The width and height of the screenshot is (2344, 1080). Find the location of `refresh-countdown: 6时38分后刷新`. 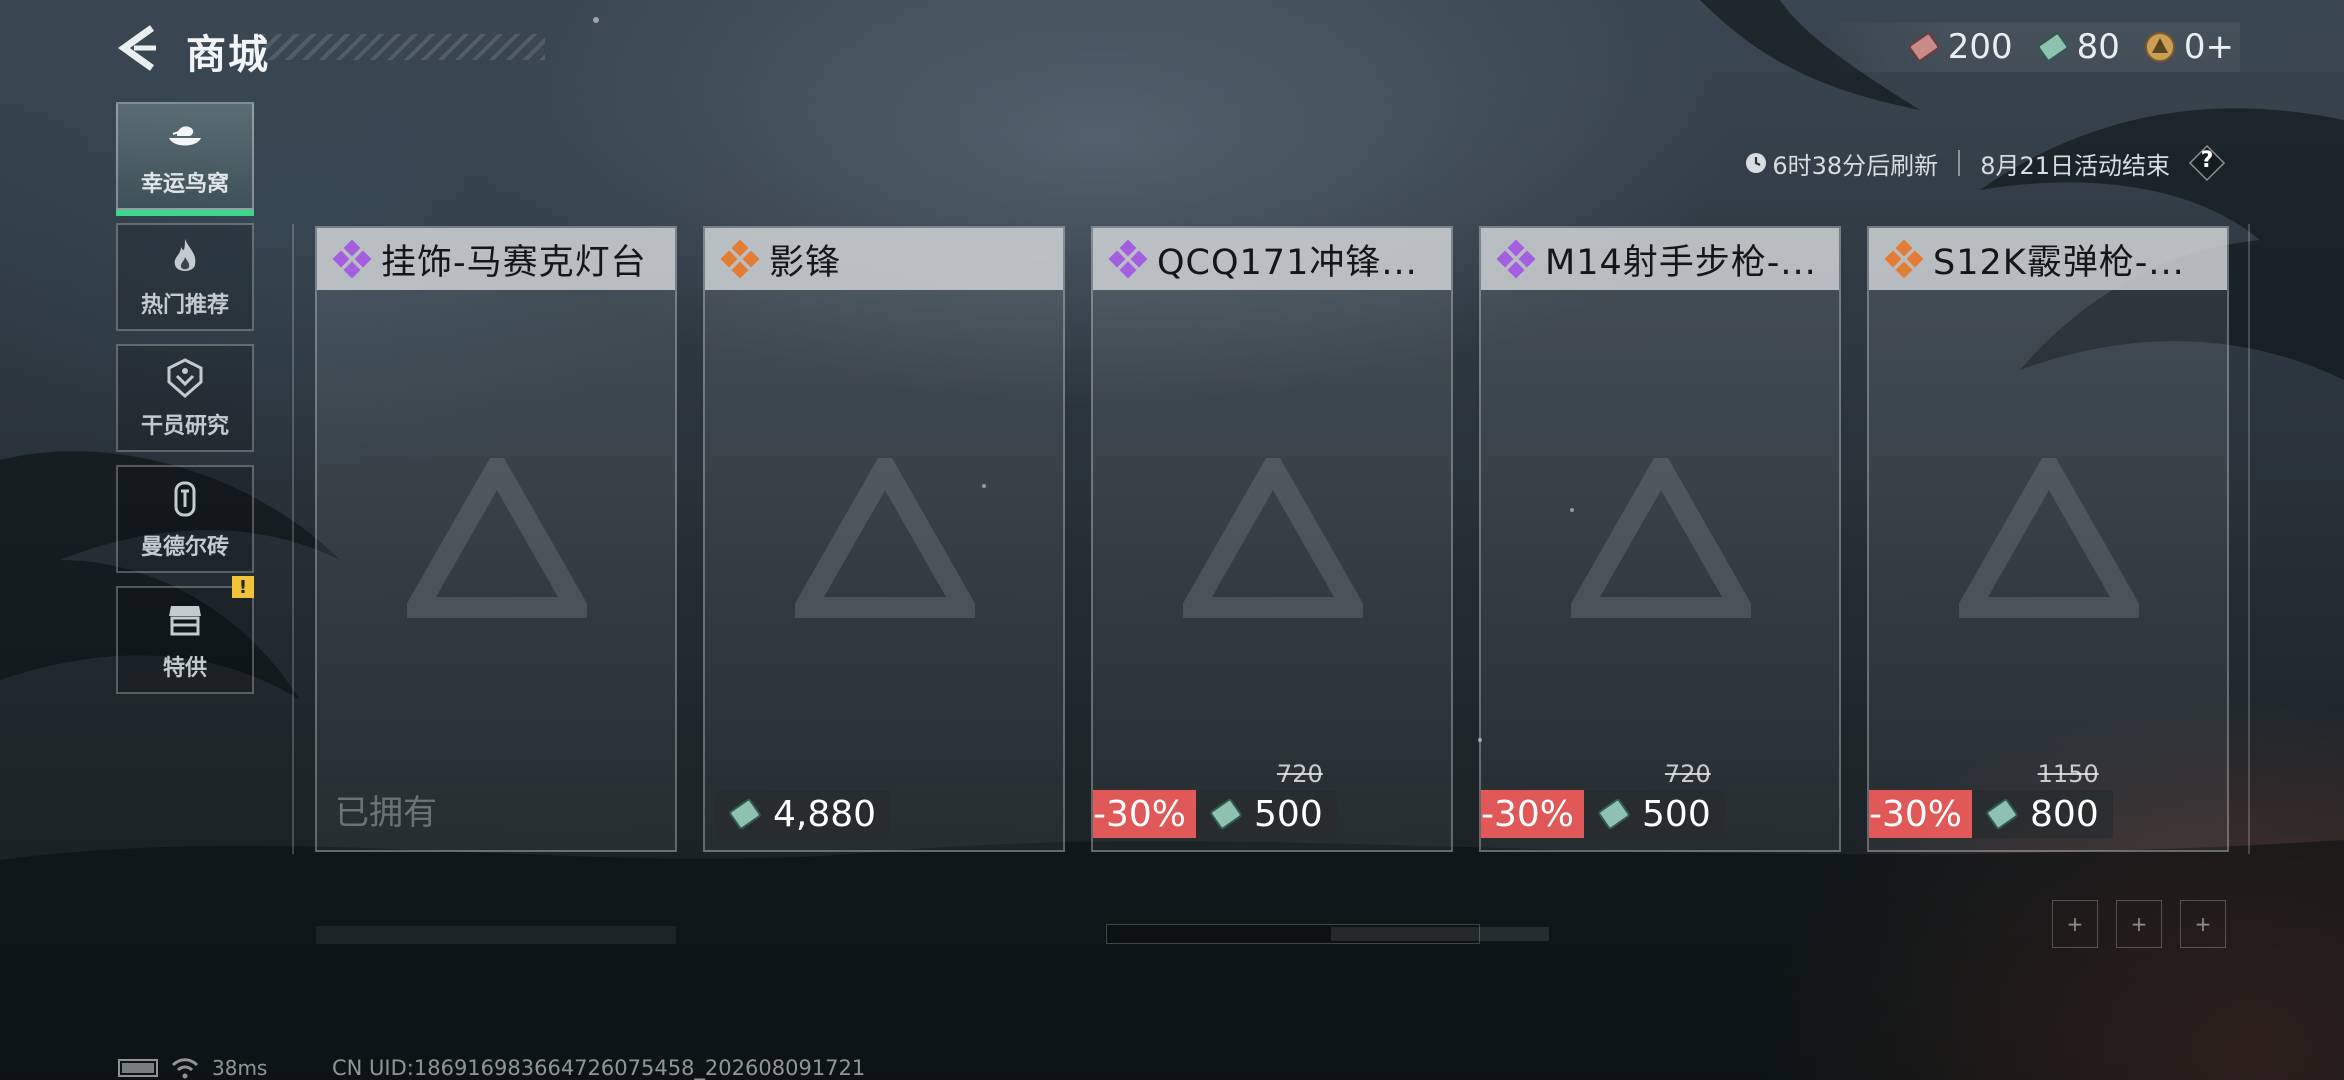

refresh-countdown: 6时38分后刷新 is located at coordinates (1855, 165).